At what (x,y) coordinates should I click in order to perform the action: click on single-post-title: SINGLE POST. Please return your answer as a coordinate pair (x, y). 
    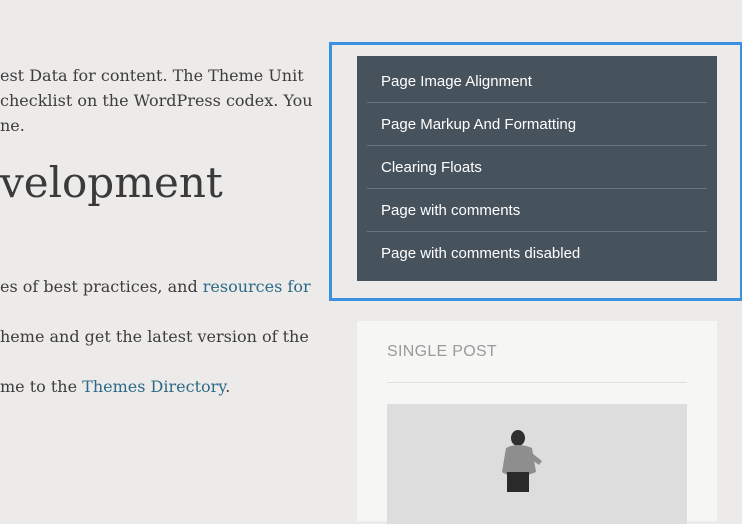
    Looking at the image, I should click on (442, 351).